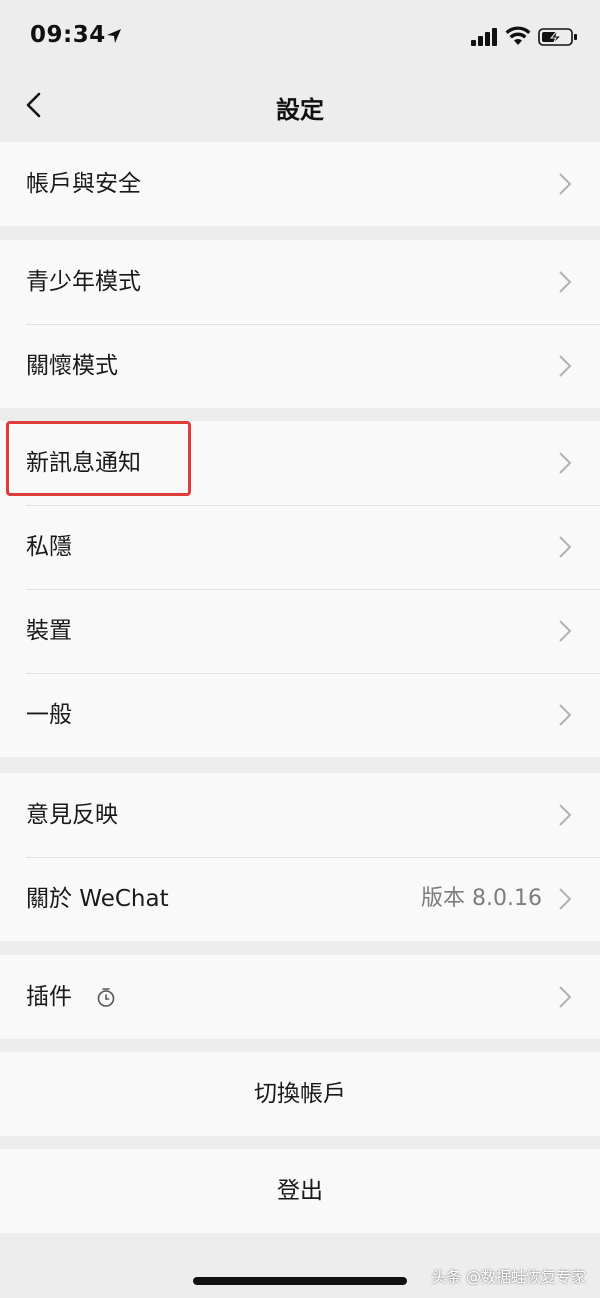  Describe the element at coordinates (300, 899) in the screenshot. I see `row-about-wechat: 關於 WeChat 版本 8.0.16` at that location.